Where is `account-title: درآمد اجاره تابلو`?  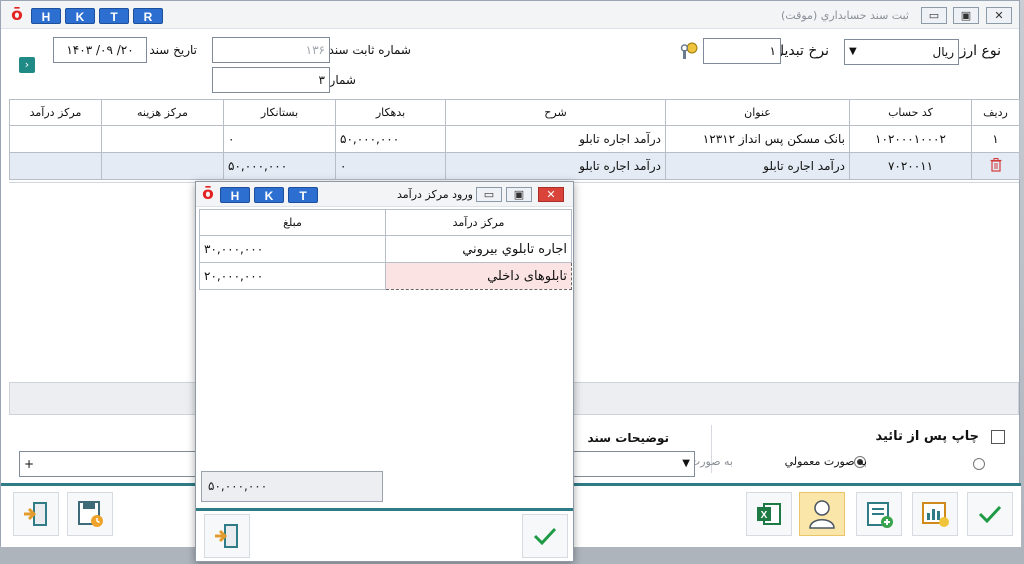
account-title: درآمد اجاره تابلو is located at coordinates (757, 166).